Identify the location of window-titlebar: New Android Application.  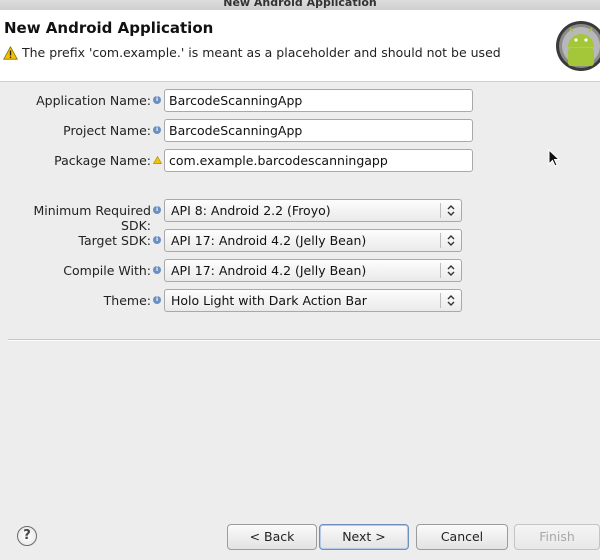
(300, 5).